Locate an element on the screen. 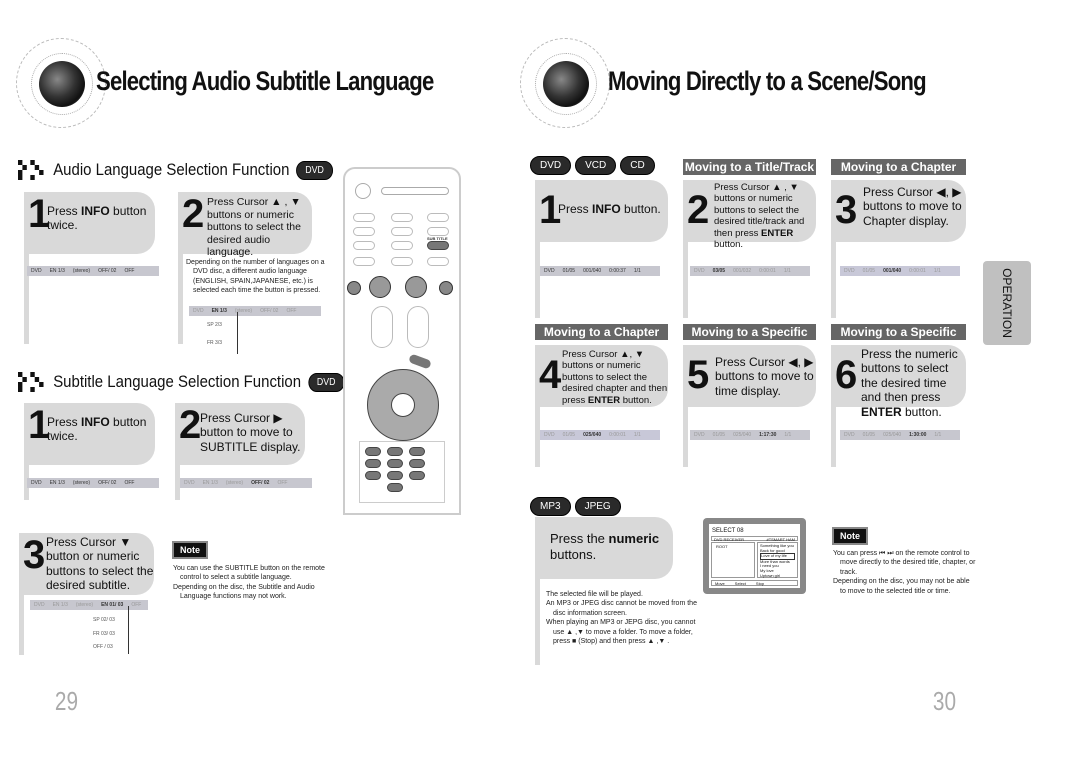  osd-cycle-item: SP 2/3 is located at coordinates (214, 325).